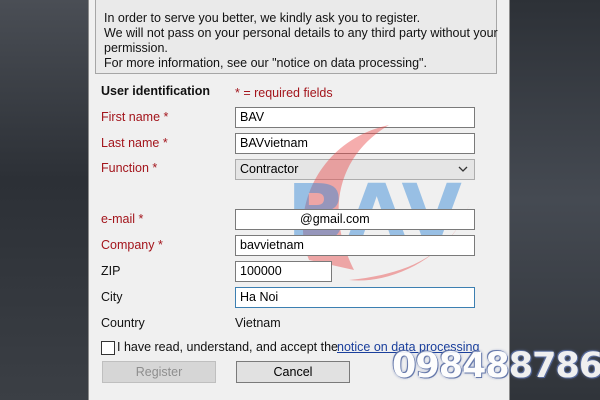  What do you see at coordinates (129, 168) in the screenshot?
I see `function-label: Function *` at bounding box center [129, 168].